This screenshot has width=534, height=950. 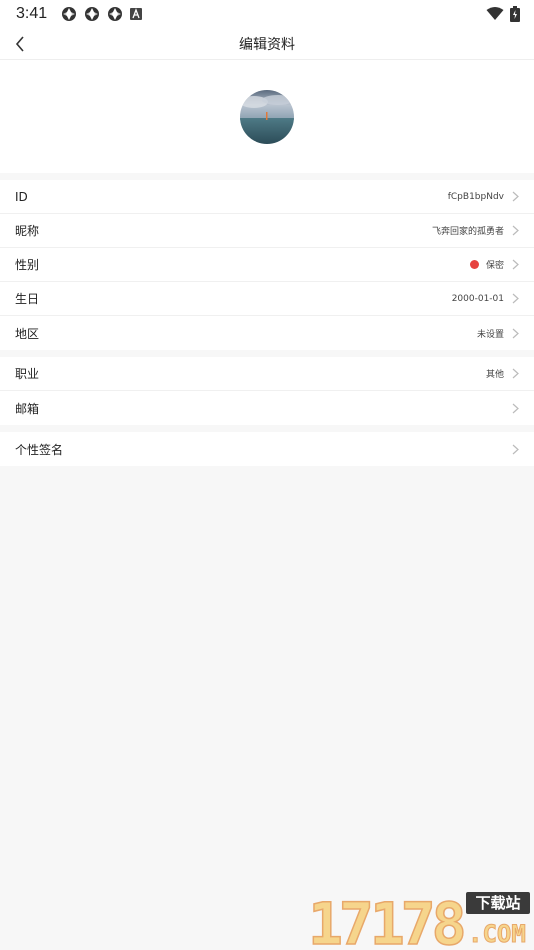 I want to click on page-title: 编辑资料, so click(x=267, y=44).